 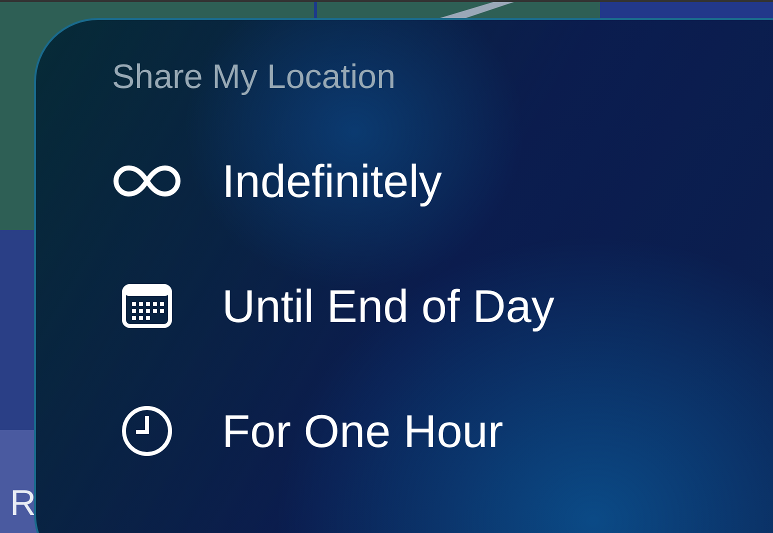 What do you see at coordinates (147, 181) in the screenshot?
I see `infinity-icon` at bounding box center [147, 181].